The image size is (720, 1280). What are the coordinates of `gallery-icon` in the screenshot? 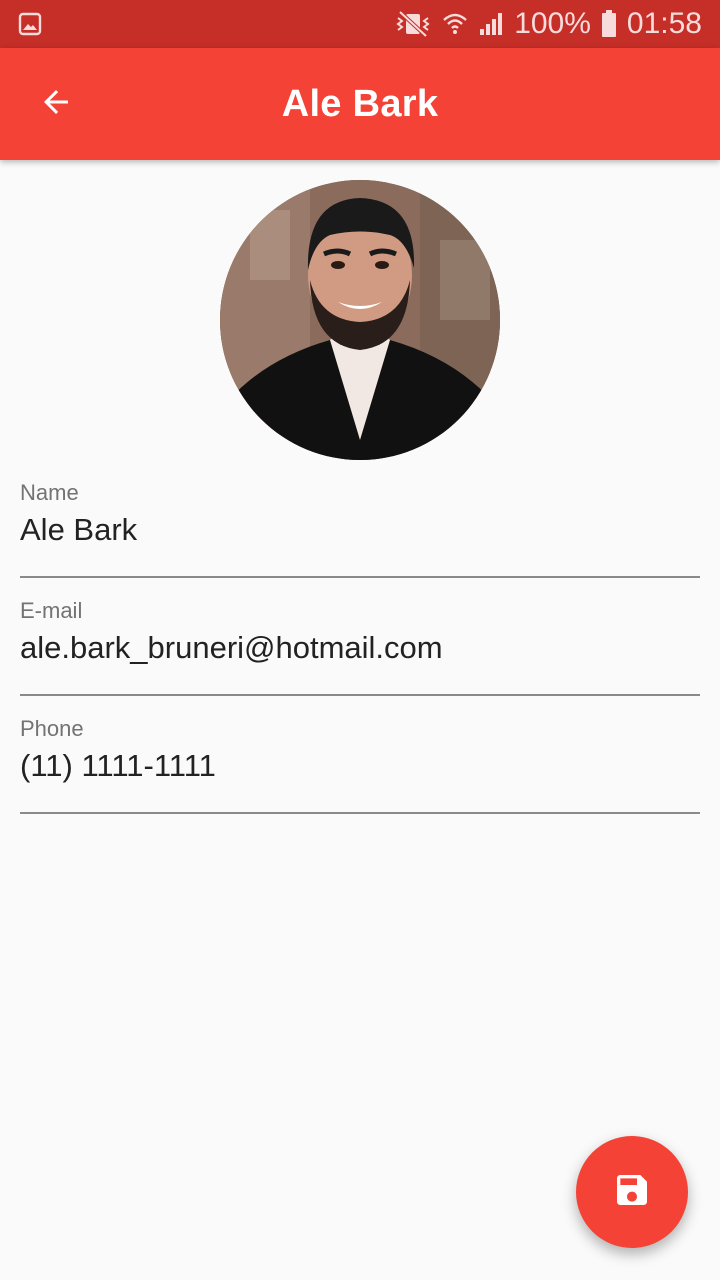 It's located at (30, 24).